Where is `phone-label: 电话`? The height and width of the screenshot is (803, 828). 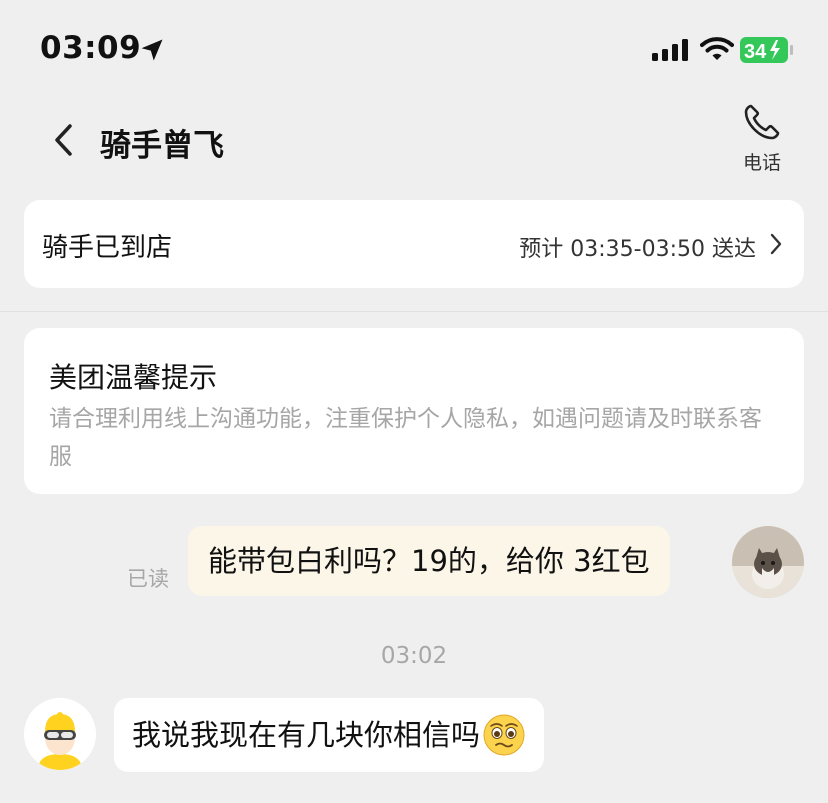
phone-label: 电话 is located at coordinates (761, 163).